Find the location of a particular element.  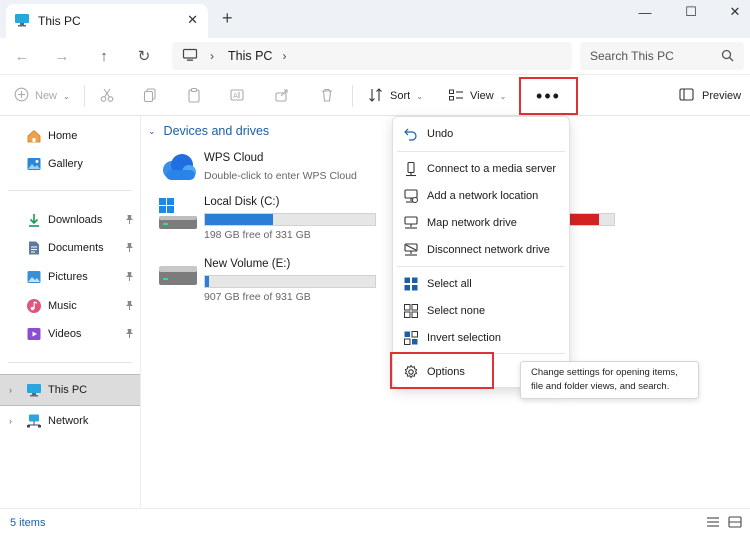

refresh-icon: ↻ is located at coordinates (144, 56).